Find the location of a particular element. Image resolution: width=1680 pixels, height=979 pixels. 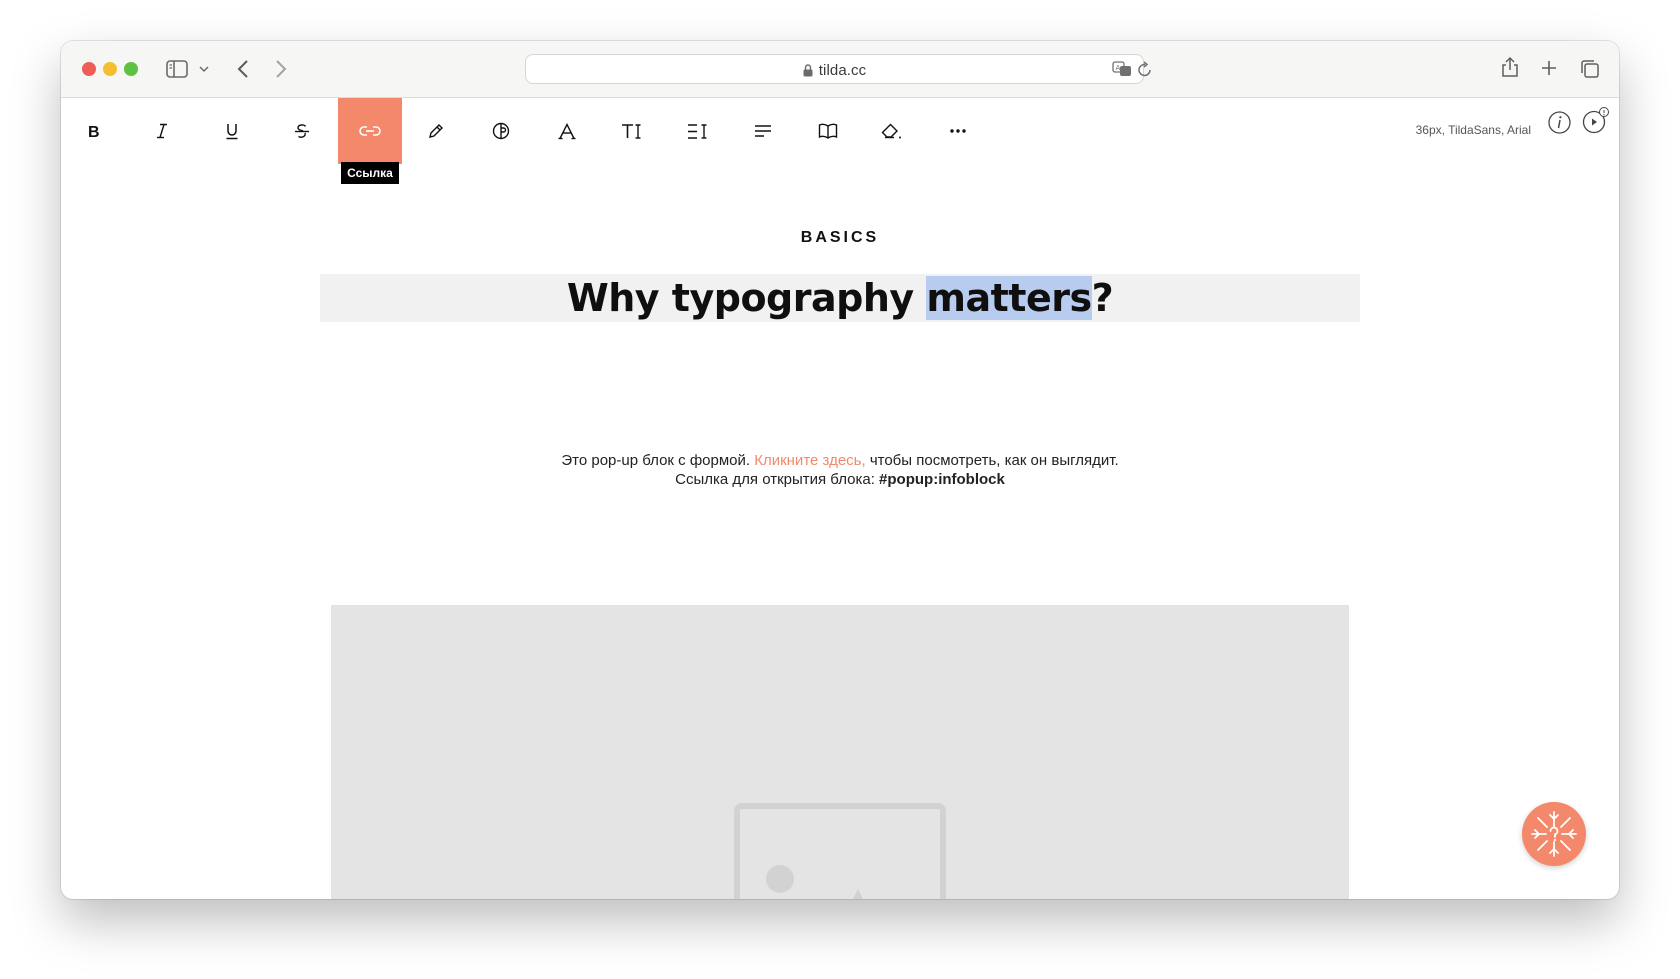

address-bar: tilda.cc A is located at coordinates (838, 69).